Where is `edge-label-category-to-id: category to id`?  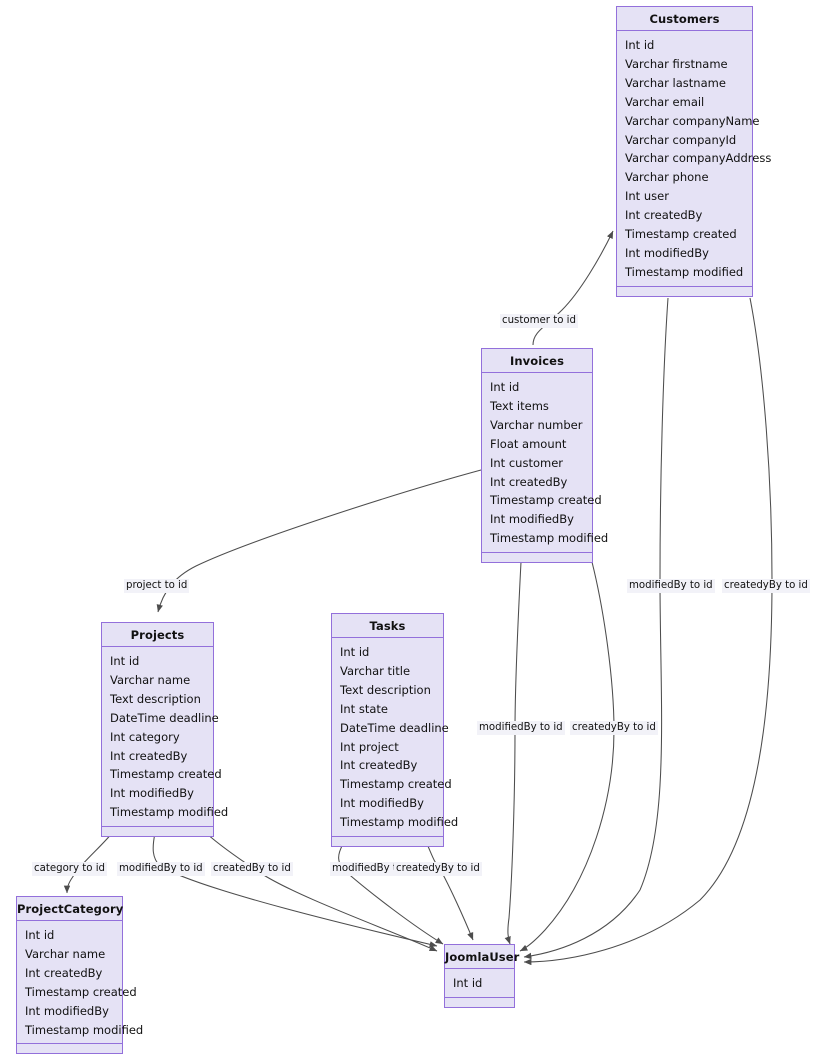 edge-label-category-to-id: category to id is located at coordinates (70, 869).